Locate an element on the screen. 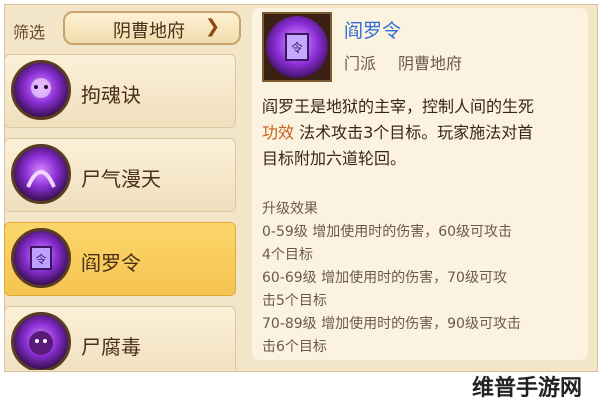  effect-highlight: 功效 is located at coordinates (278, 132).